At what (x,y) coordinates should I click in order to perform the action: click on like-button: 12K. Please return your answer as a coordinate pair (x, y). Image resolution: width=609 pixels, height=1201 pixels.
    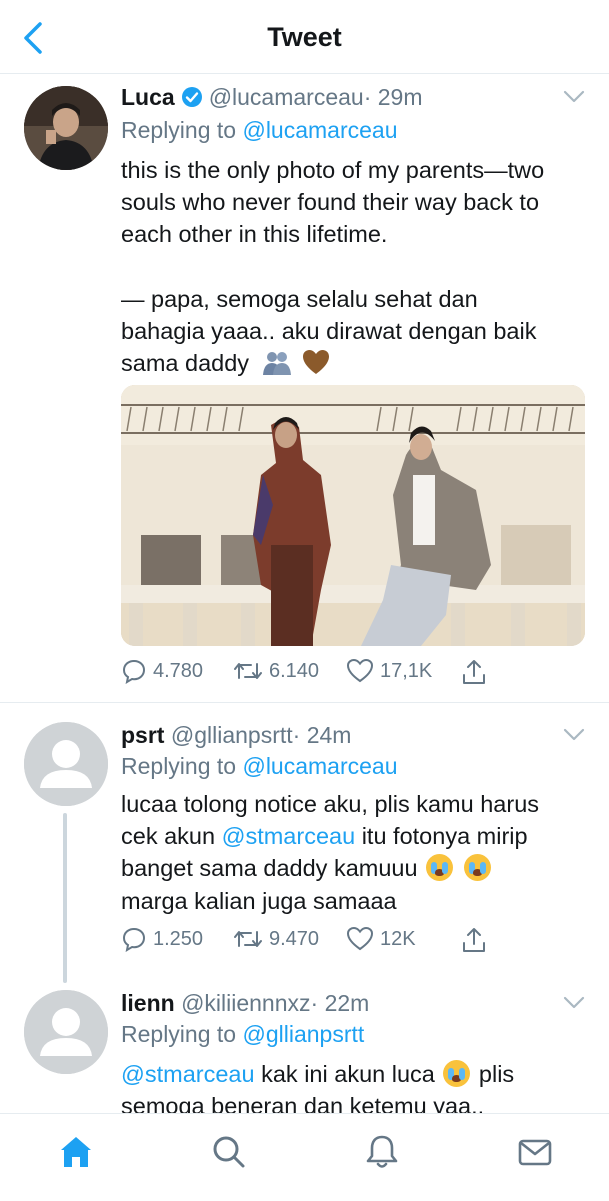
    Looking at the image, I should click on (381, 939).